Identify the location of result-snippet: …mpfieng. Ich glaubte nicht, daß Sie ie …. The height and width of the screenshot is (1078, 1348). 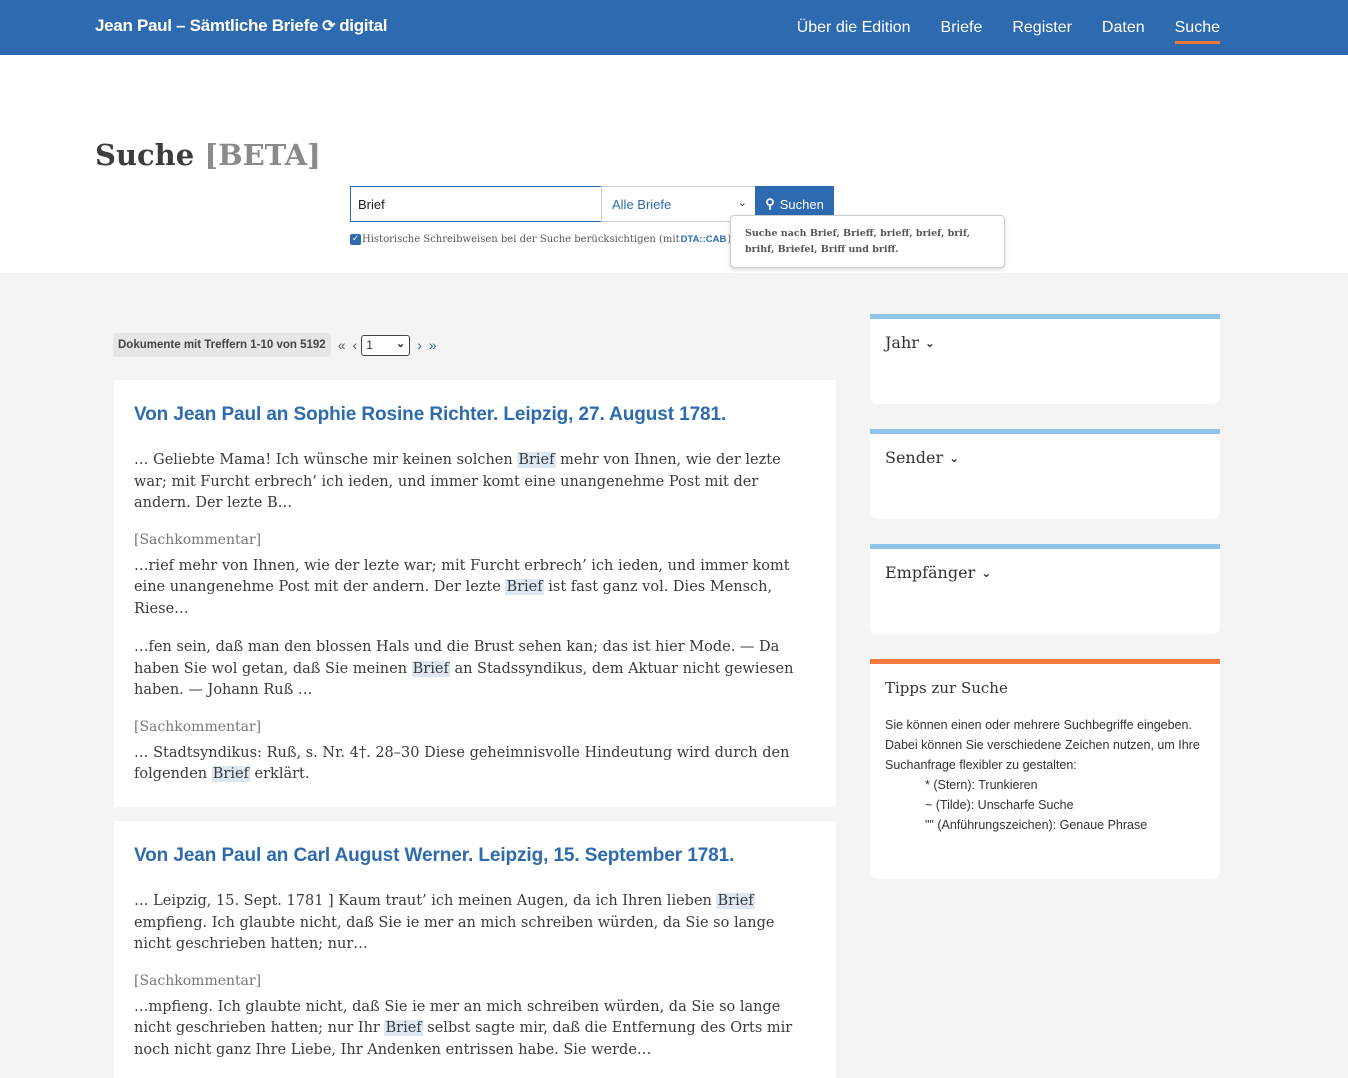
(475, 1029).